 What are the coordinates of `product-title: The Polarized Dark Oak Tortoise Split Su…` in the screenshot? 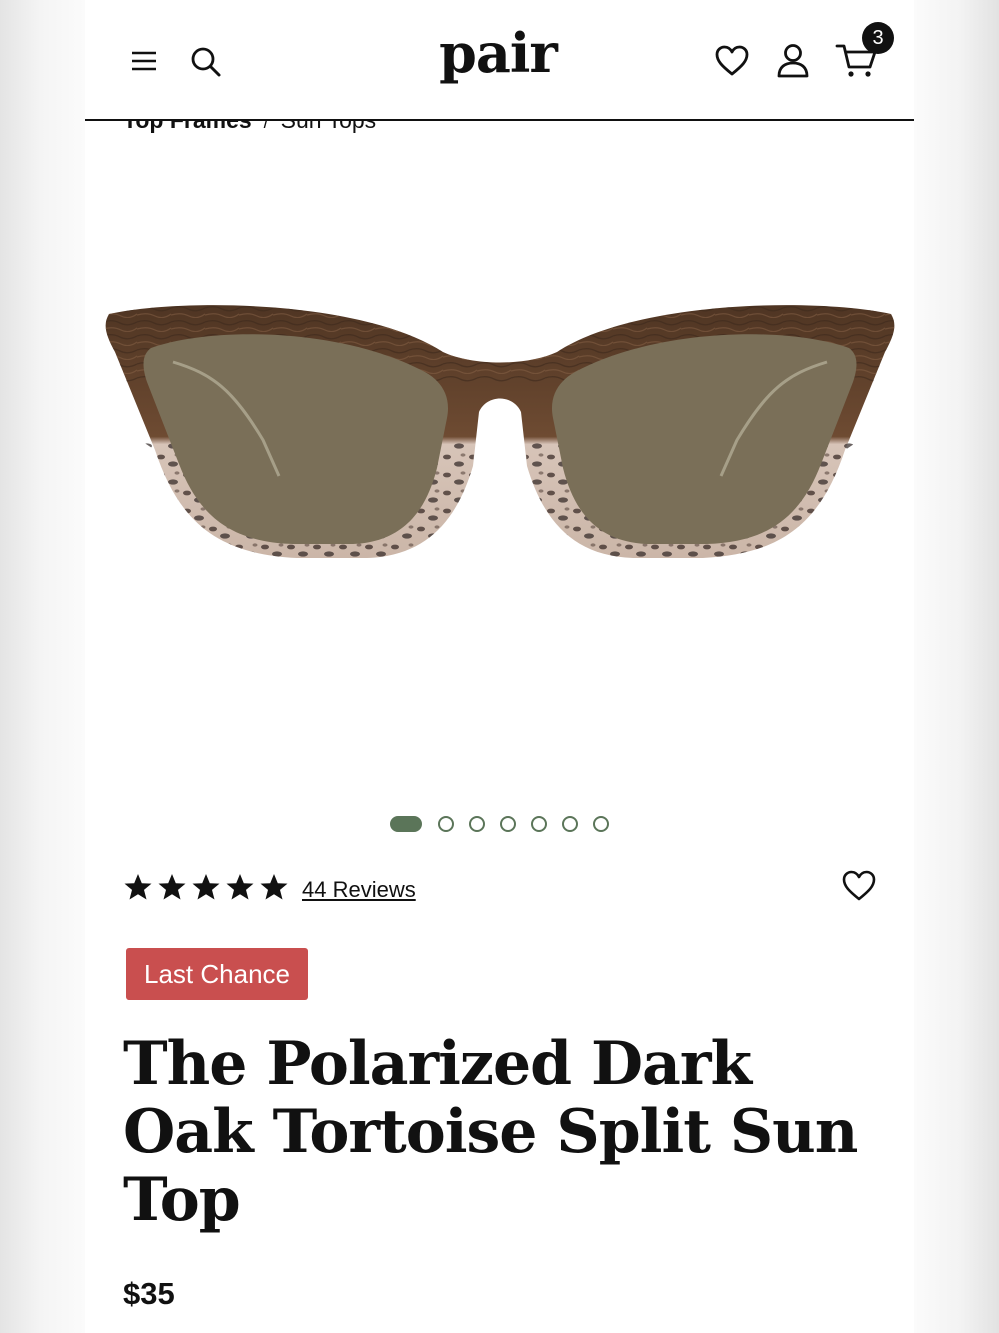 It's located at (490, 1132).